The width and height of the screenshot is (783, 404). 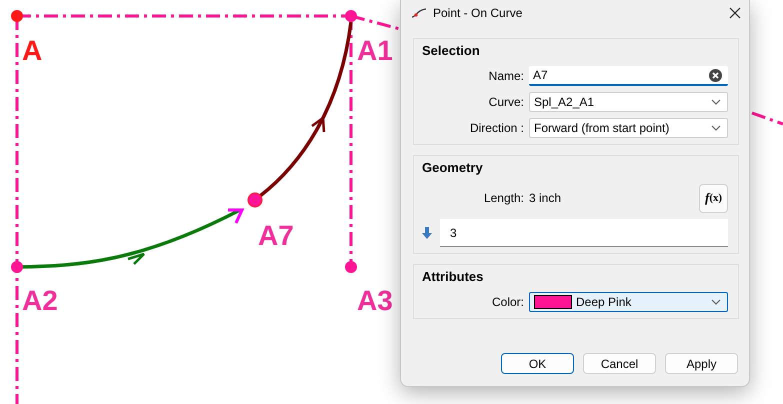 I want to click on point-label: A, so click(x=32, y=50).